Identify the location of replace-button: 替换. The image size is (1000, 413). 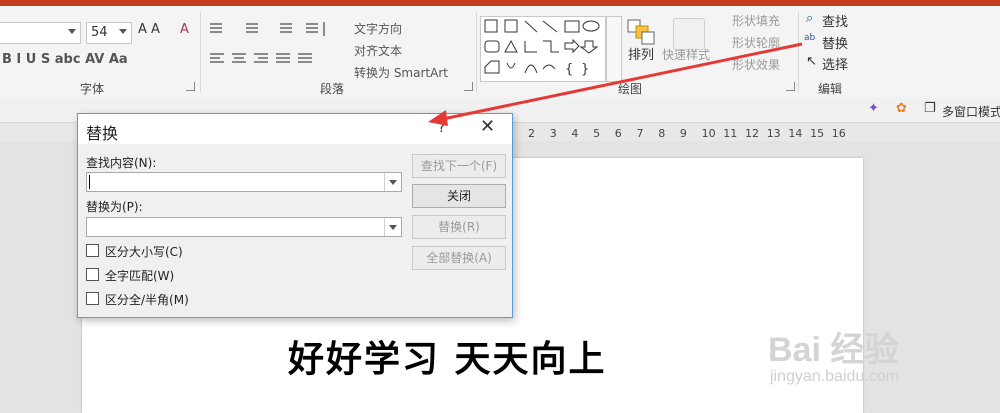
(835, 42).